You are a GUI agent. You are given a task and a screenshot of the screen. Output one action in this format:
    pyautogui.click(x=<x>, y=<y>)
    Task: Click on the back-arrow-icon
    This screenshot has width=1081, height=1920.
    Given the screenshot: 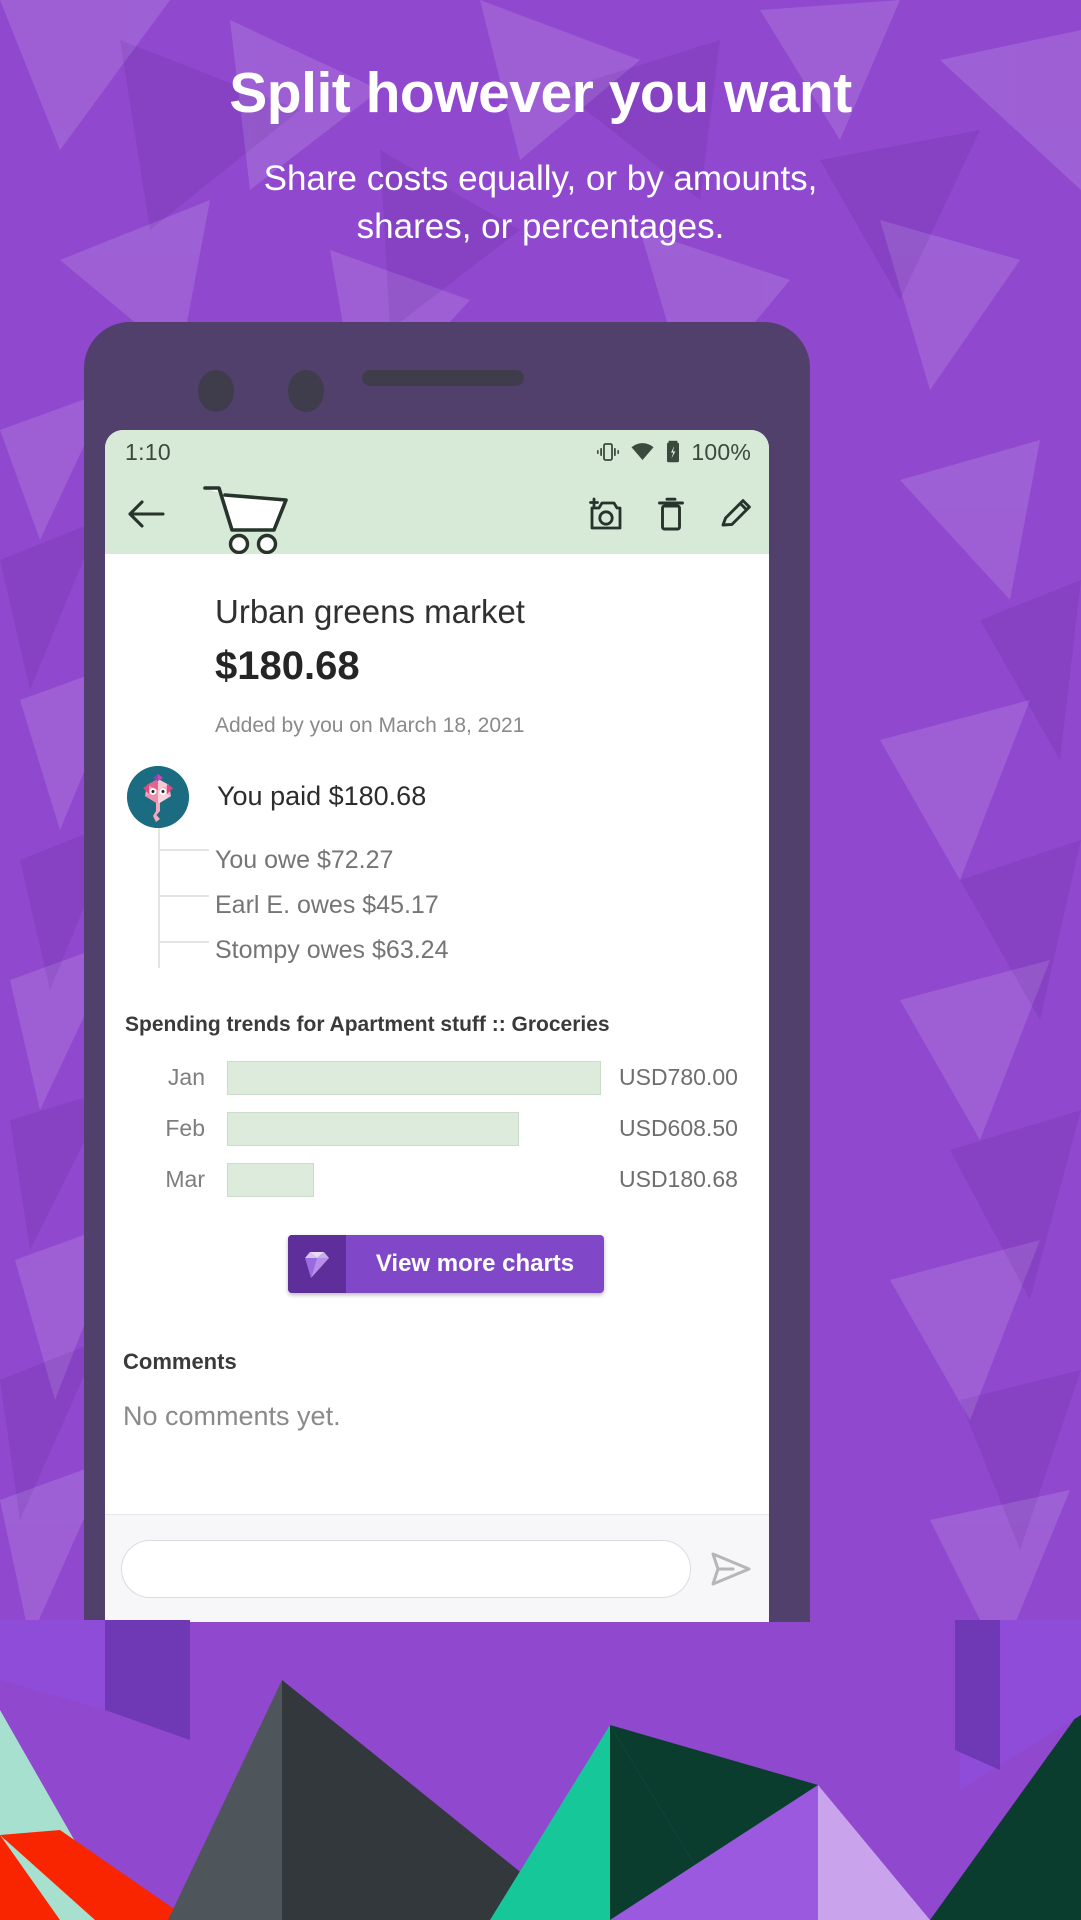 What is the action you would take?
    pyautogui.click(x=146, y=514)
    